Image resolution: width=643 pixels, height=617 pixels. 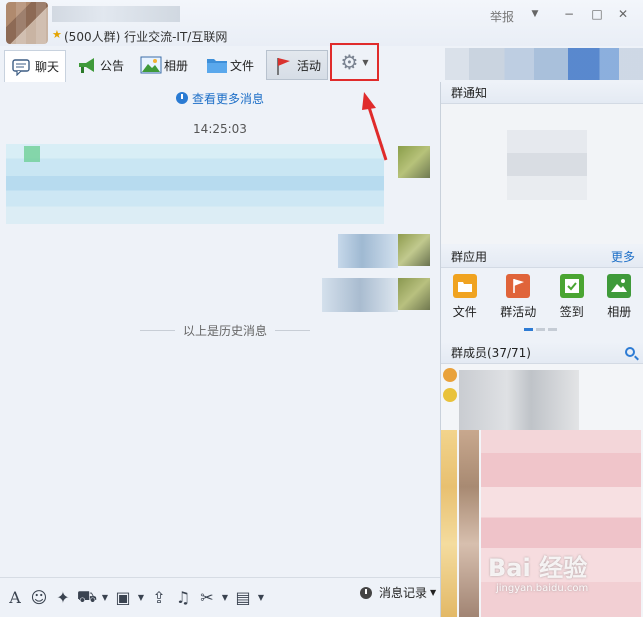 What do you see at coordinates (569, 14) in the screenshot?
I see `minimize-button: −` at bounding box center [569, 14].